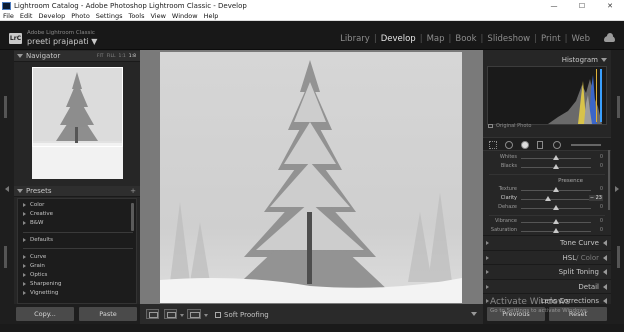 The width and height of the screenshot is (624, 332). I want to click on navigator-view-box, so click(77, 107).